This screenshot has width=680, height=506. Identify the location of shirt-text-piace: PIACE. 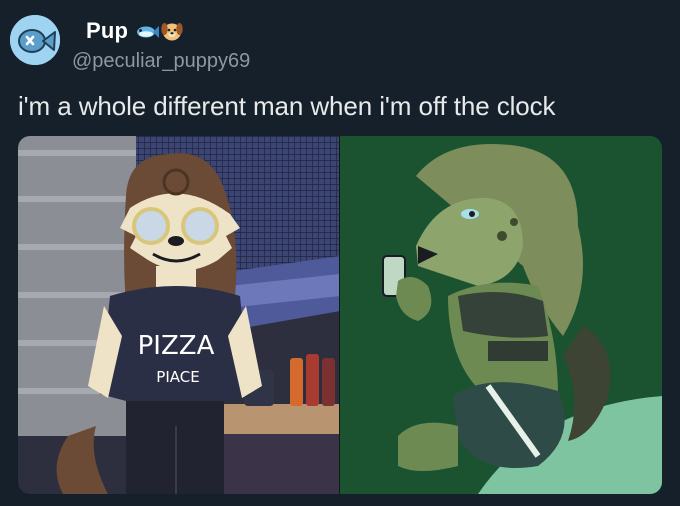
(177, 377).